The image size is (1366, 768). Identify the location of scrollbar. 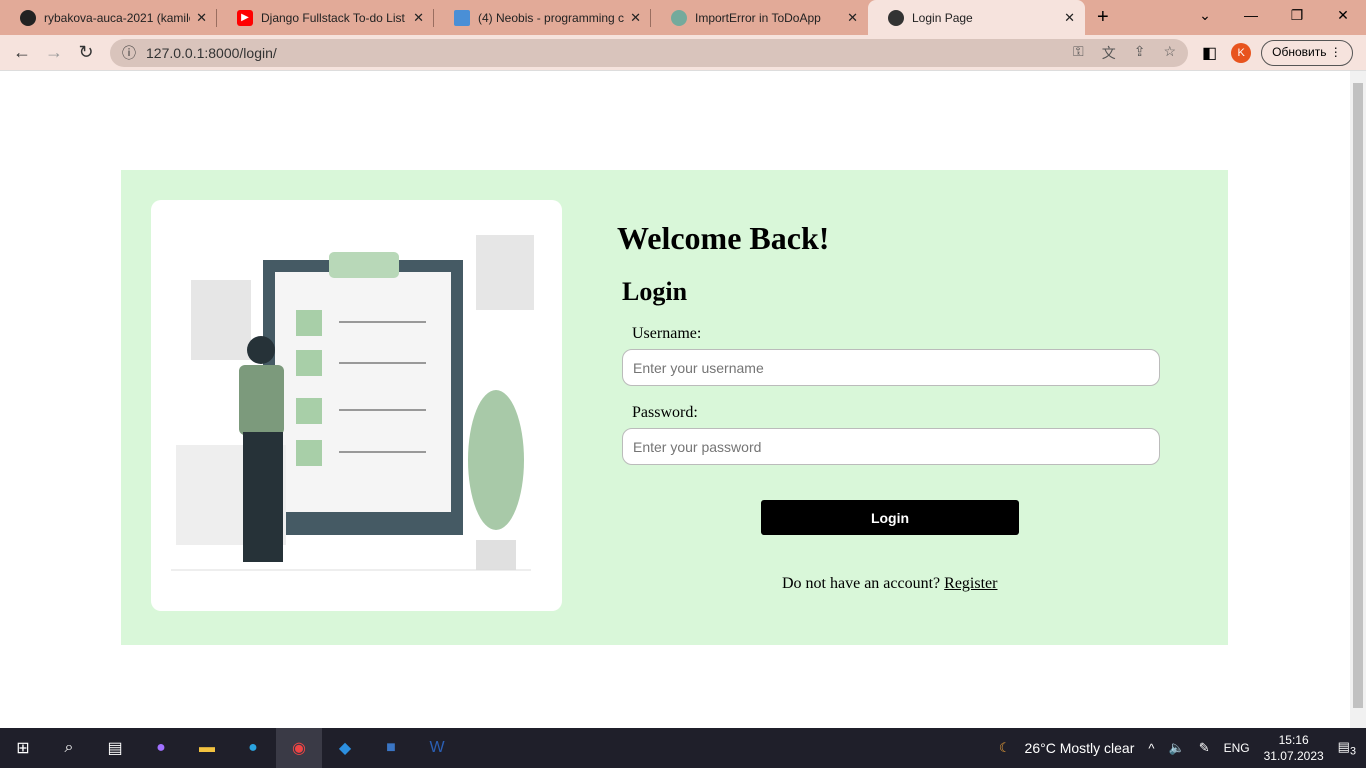
(1358, 399).